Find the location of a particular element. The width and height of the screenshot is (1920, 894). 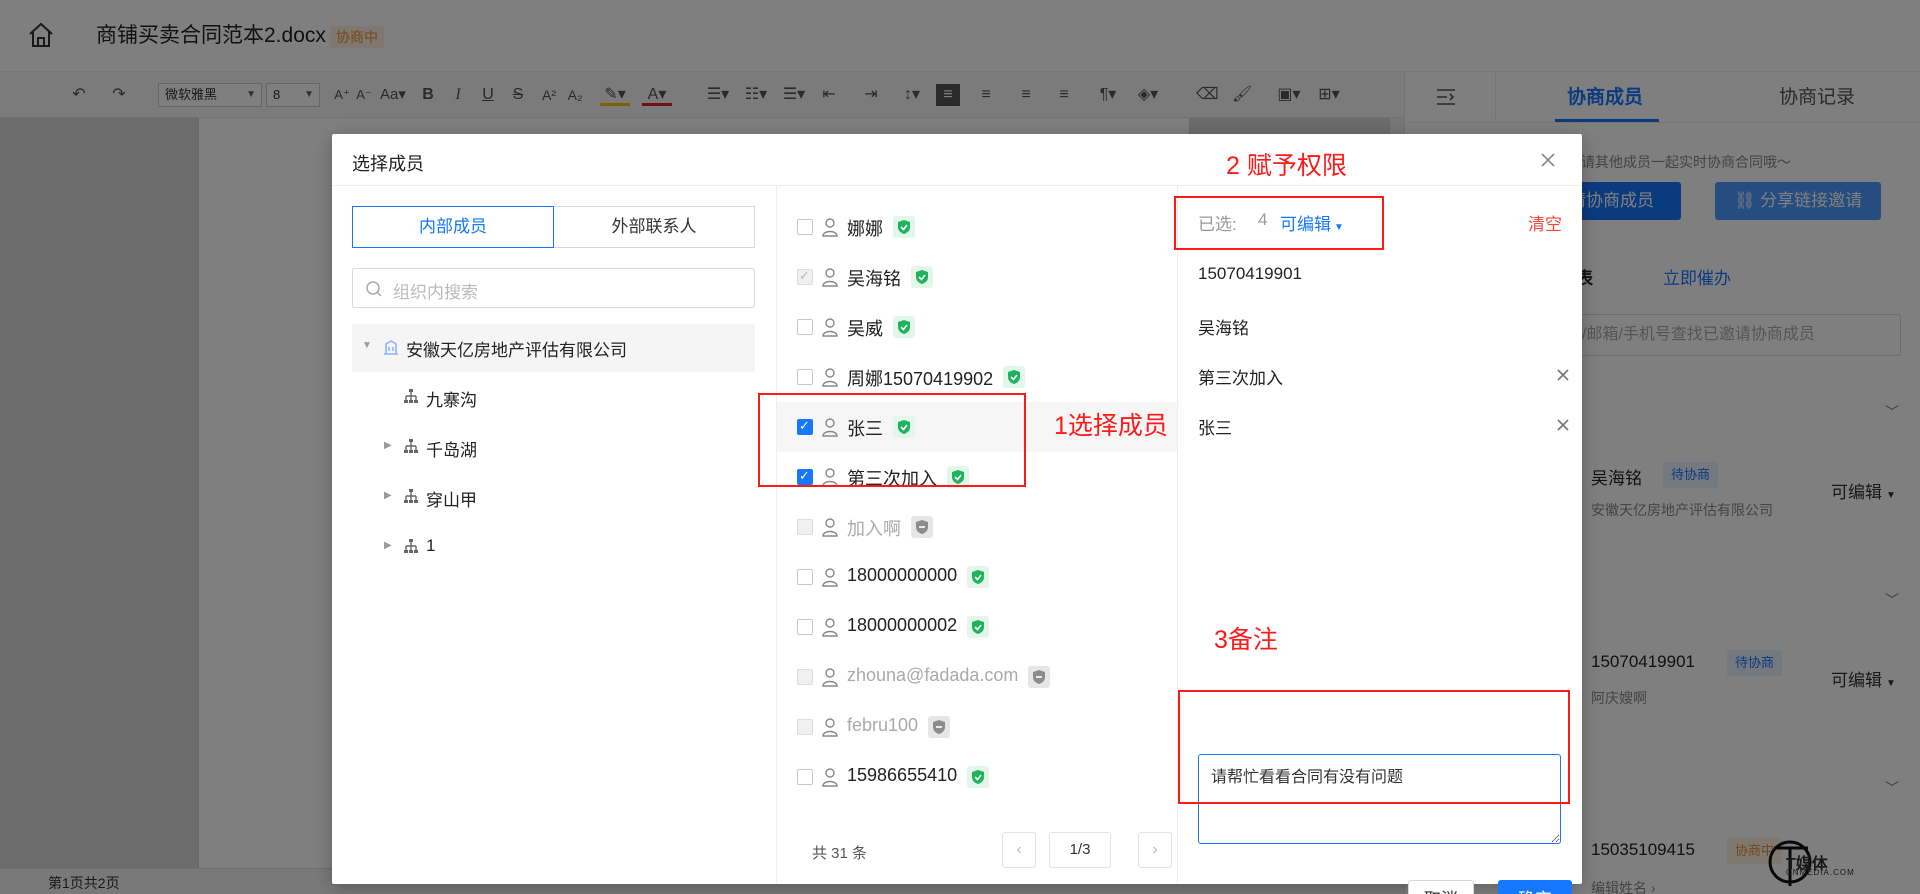

dialog-title: 选择成员 is located at coordinates (388, 164).